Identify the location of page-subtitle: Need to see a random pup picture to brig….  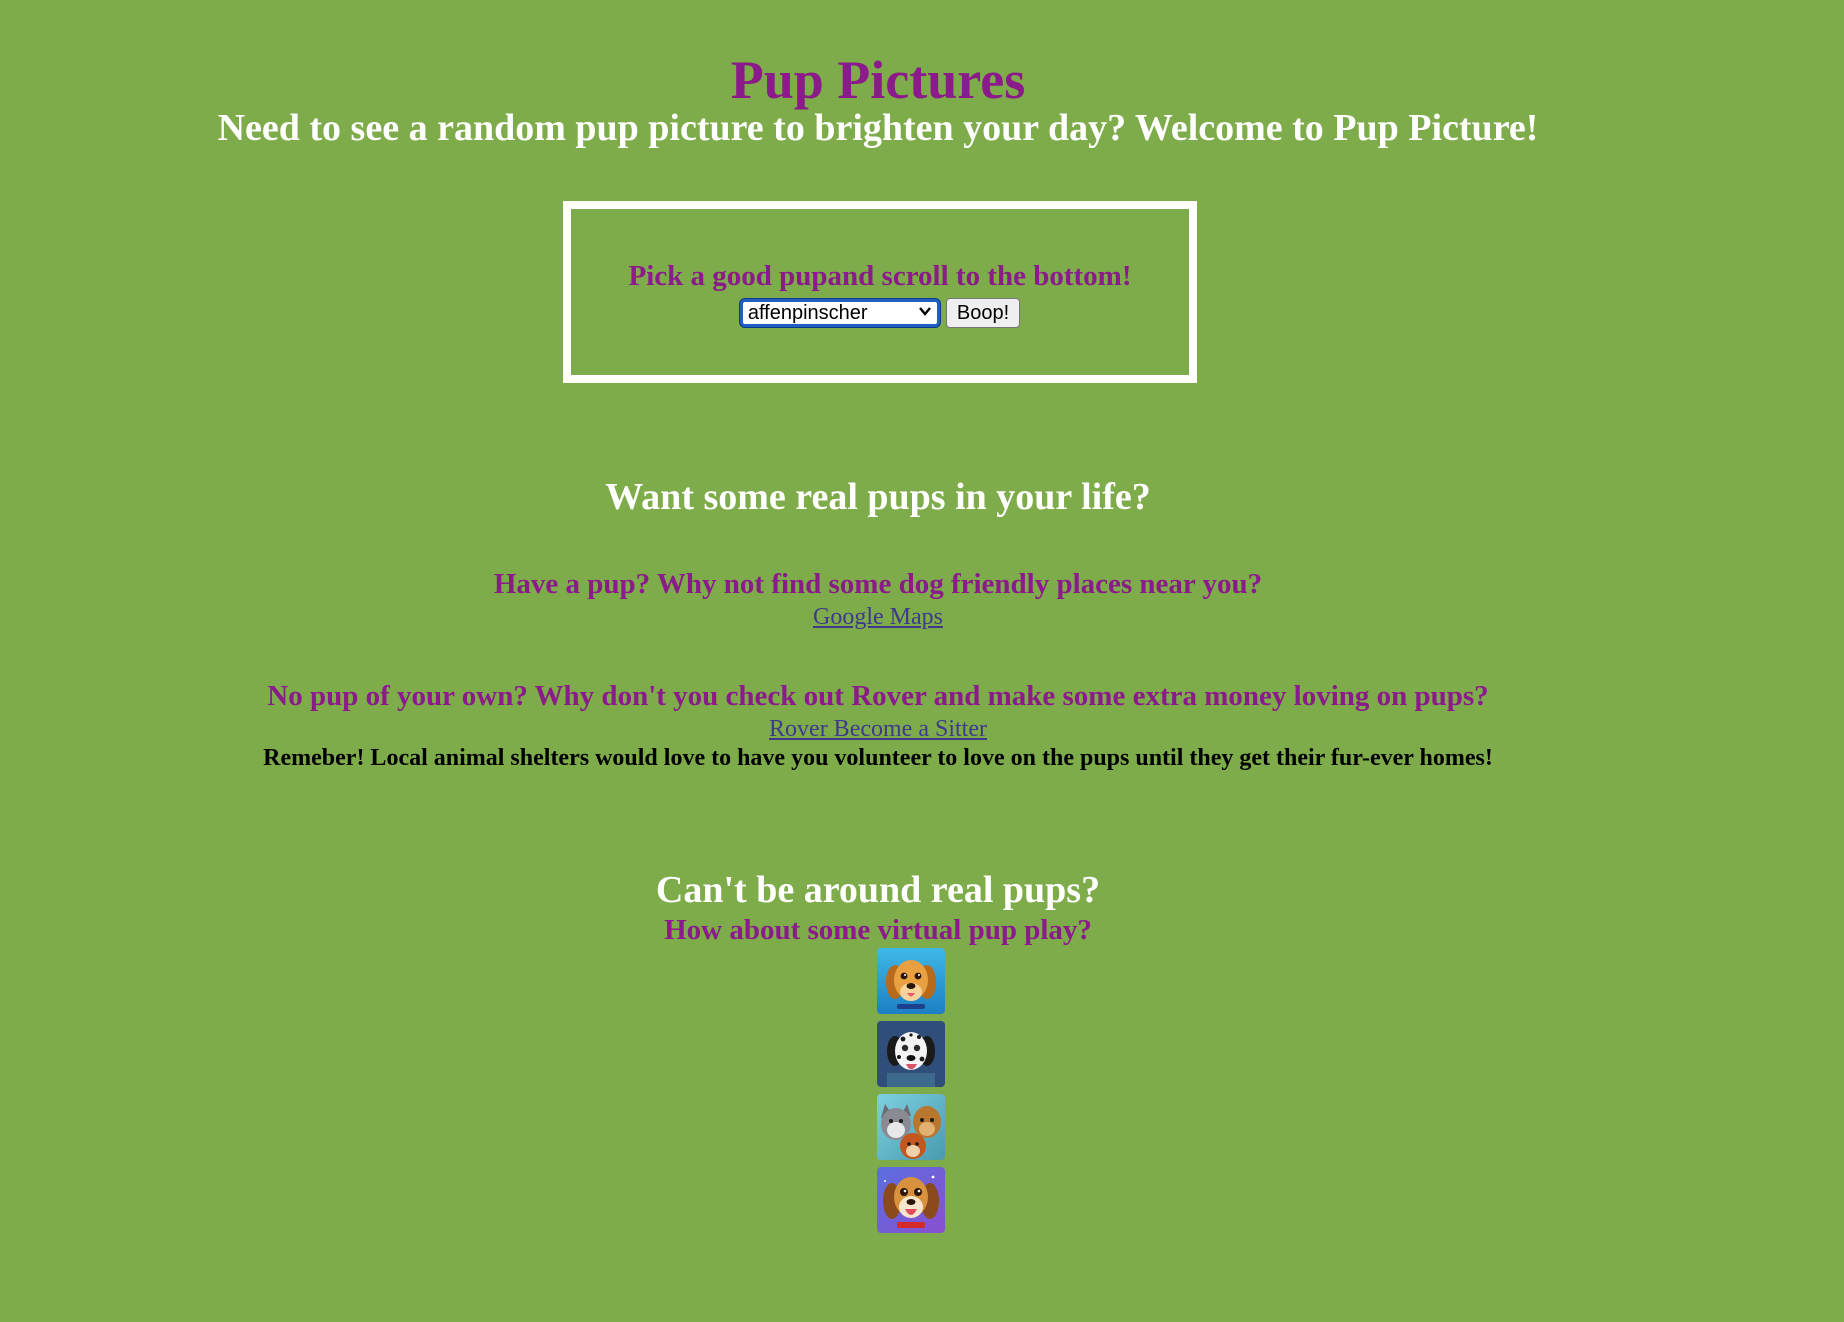
(878, 128).